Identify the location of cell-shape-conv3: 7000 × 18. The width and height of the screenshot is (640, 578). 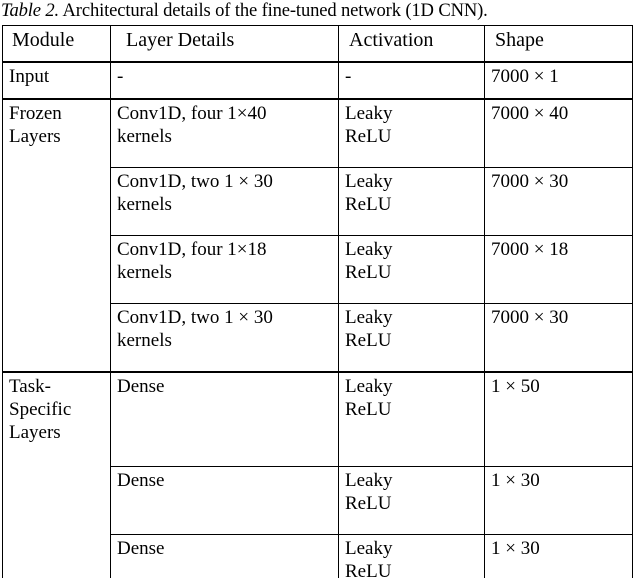
(558, 269).